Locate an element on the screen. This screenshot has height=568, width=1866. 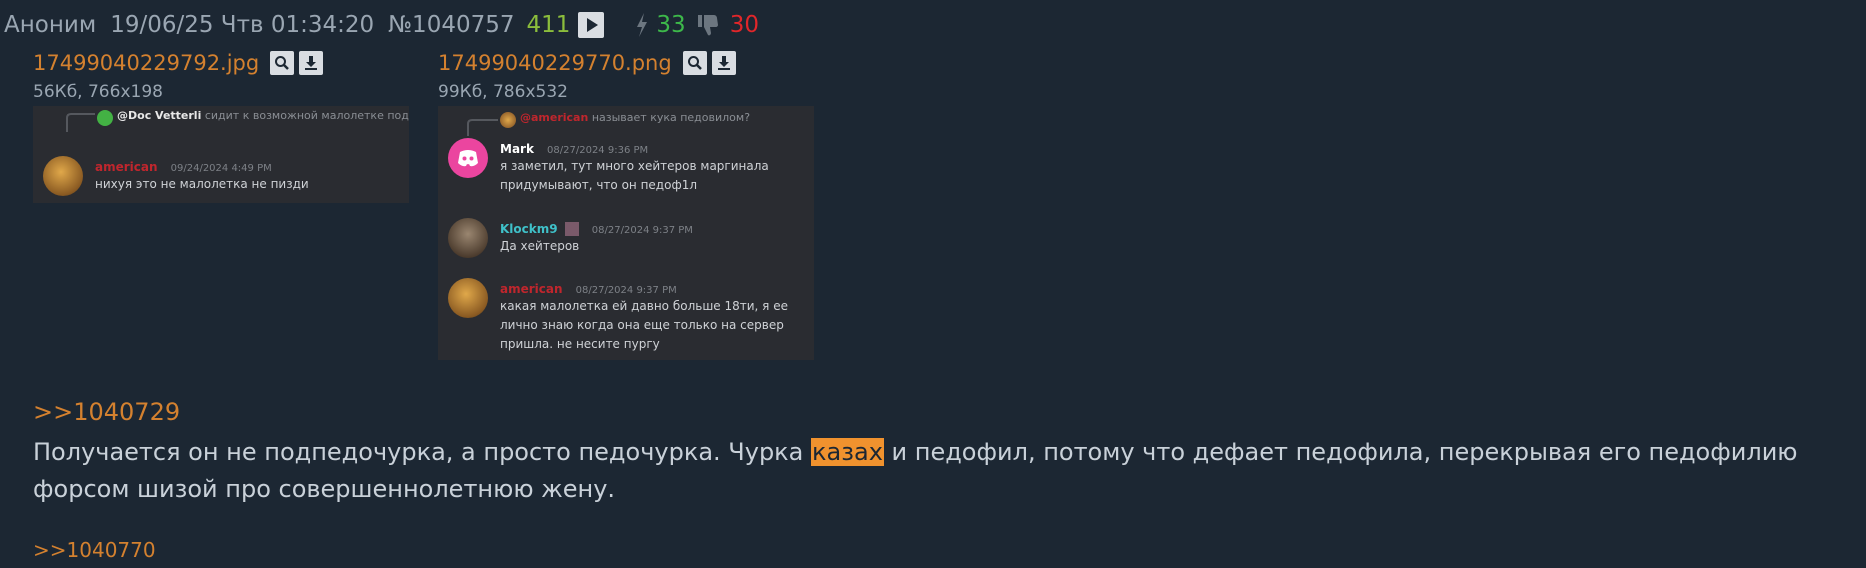
preview-text: нихуя это не малолетка не пизди is located at coordinates (202, 184).